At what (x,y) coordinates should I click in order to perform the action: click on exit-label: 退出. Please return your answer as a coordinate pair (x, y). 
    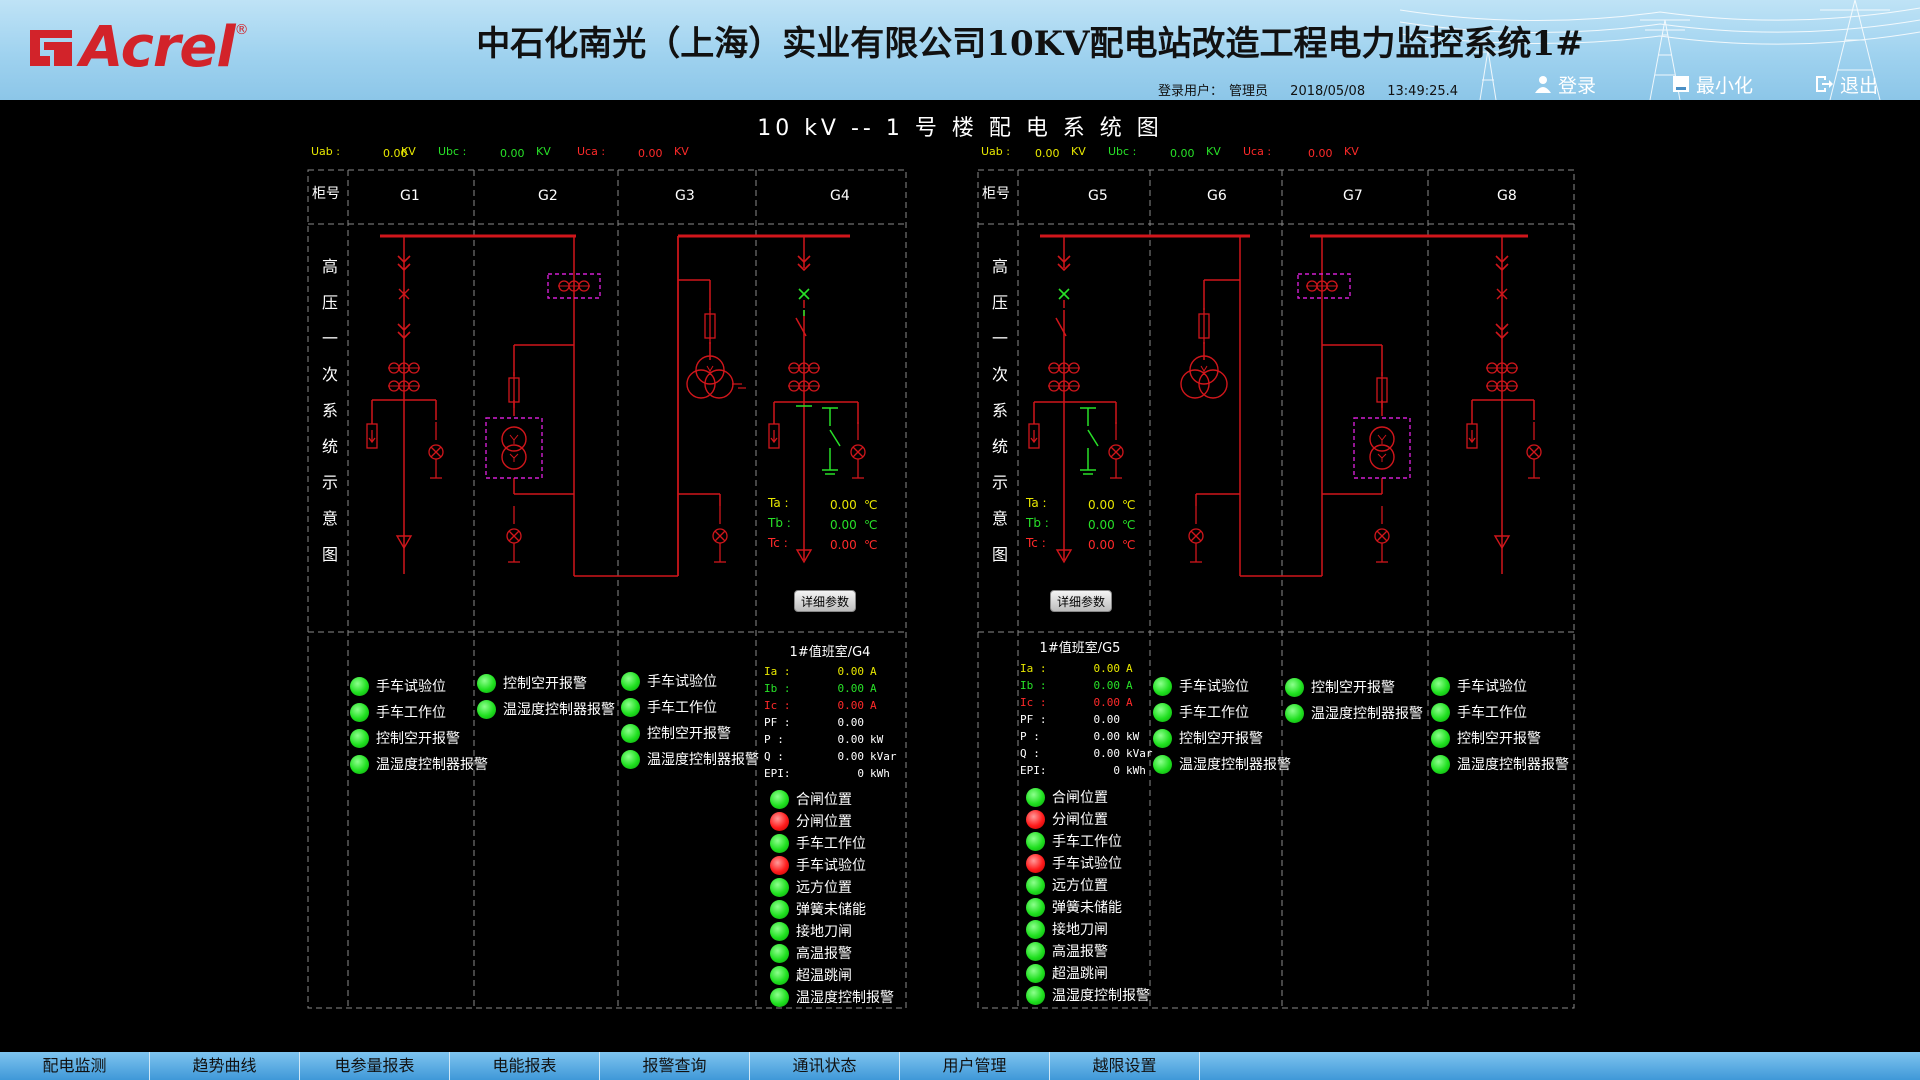
    Looking at the image, I should click on (1859, 85).